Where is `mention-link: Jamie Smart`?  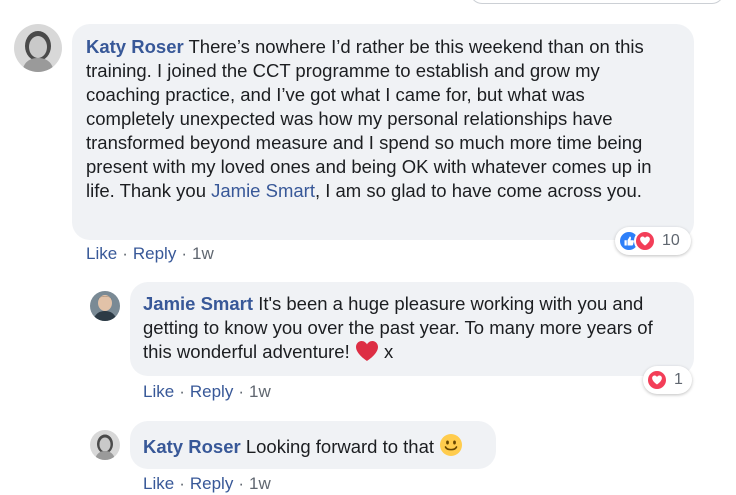
mention-link: Jamie Smart is located at coordinates (263, 190).